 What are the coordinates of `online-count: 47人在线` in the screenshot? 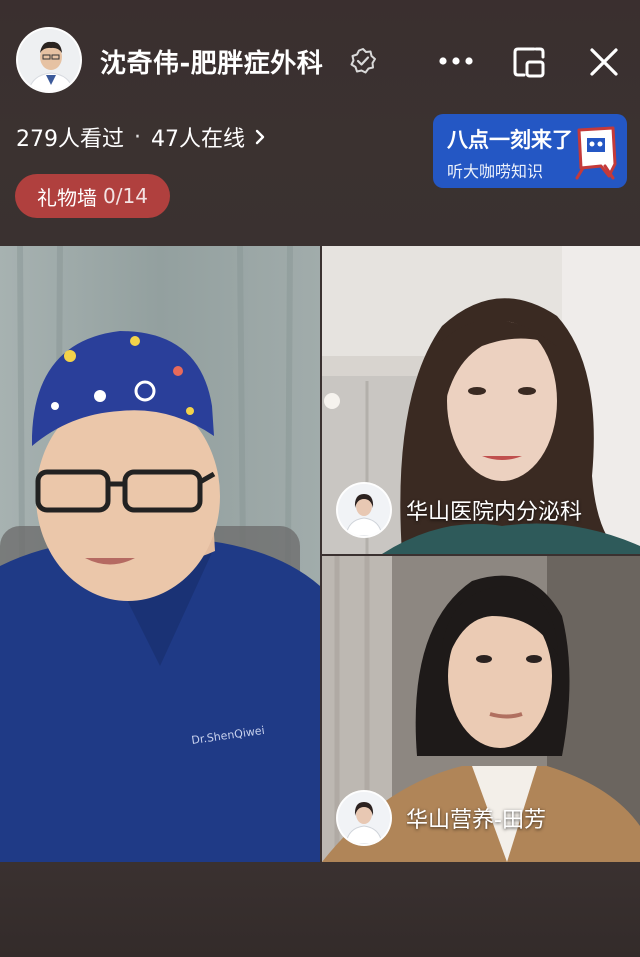 It's located at (198, 139).